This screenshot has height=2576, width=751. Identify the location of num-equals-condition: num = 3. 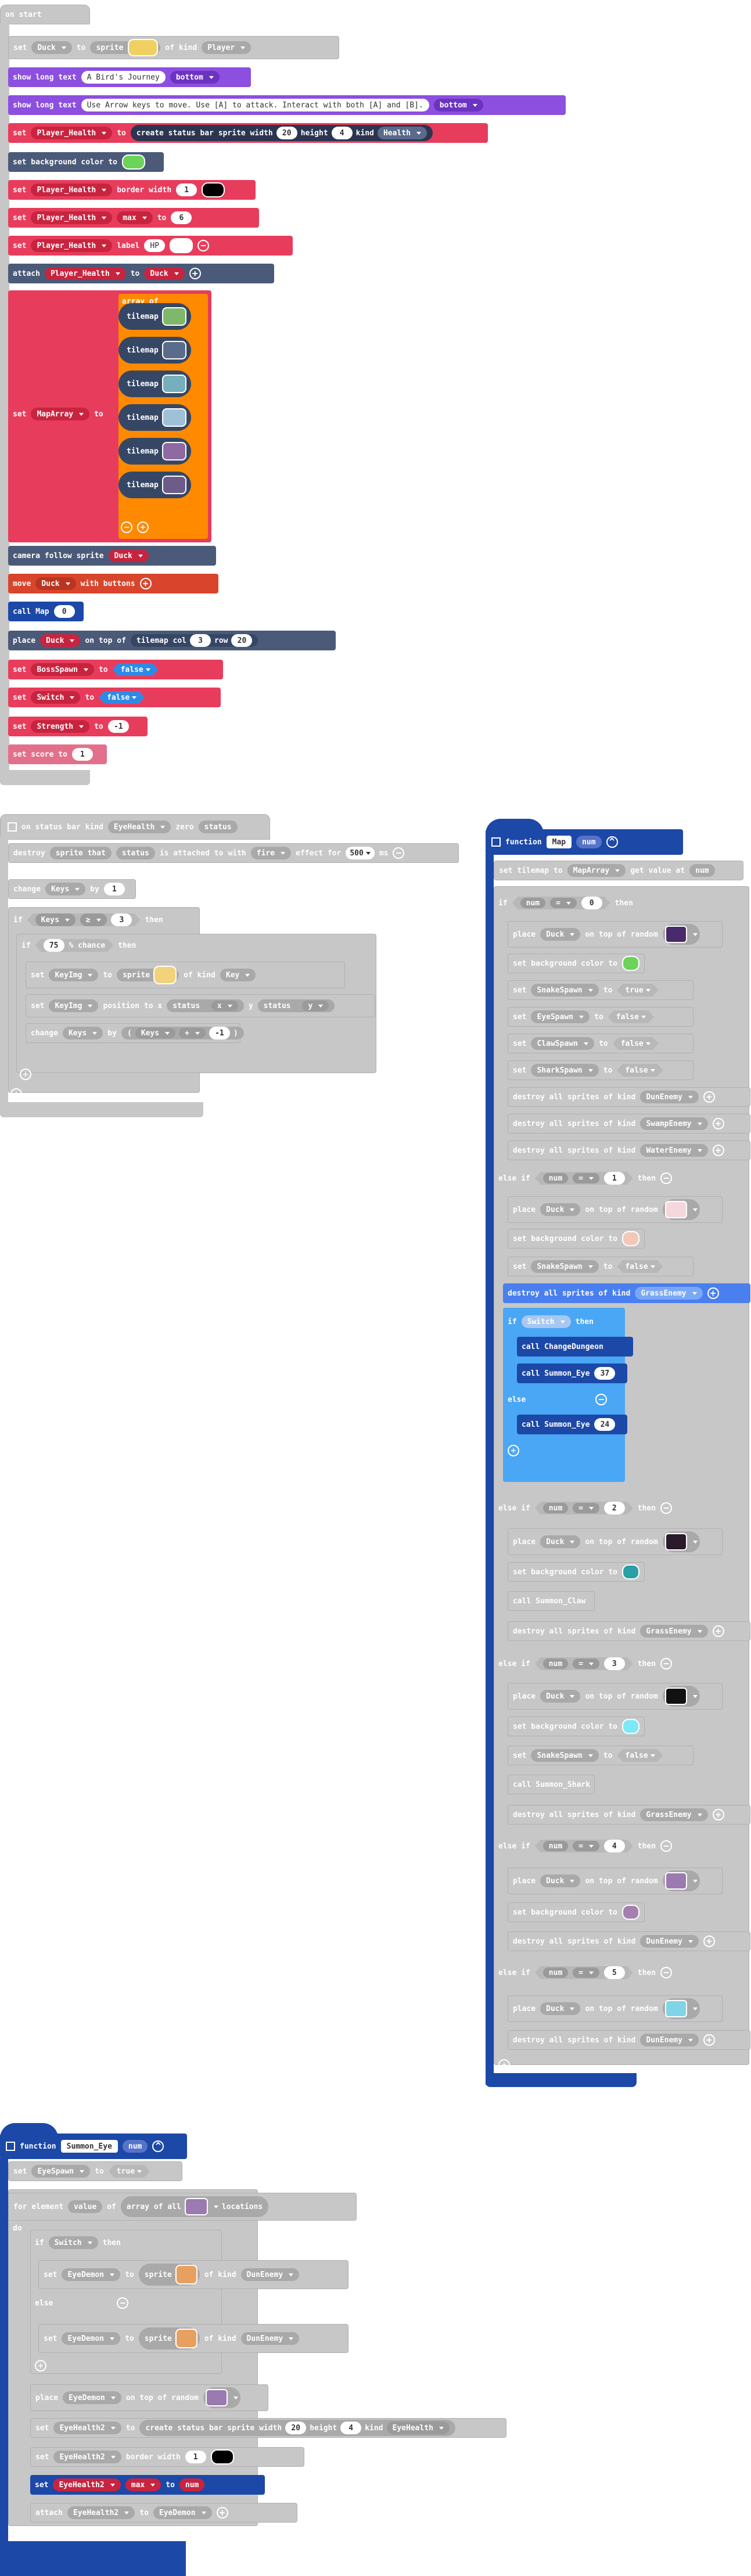
(584, 1663).